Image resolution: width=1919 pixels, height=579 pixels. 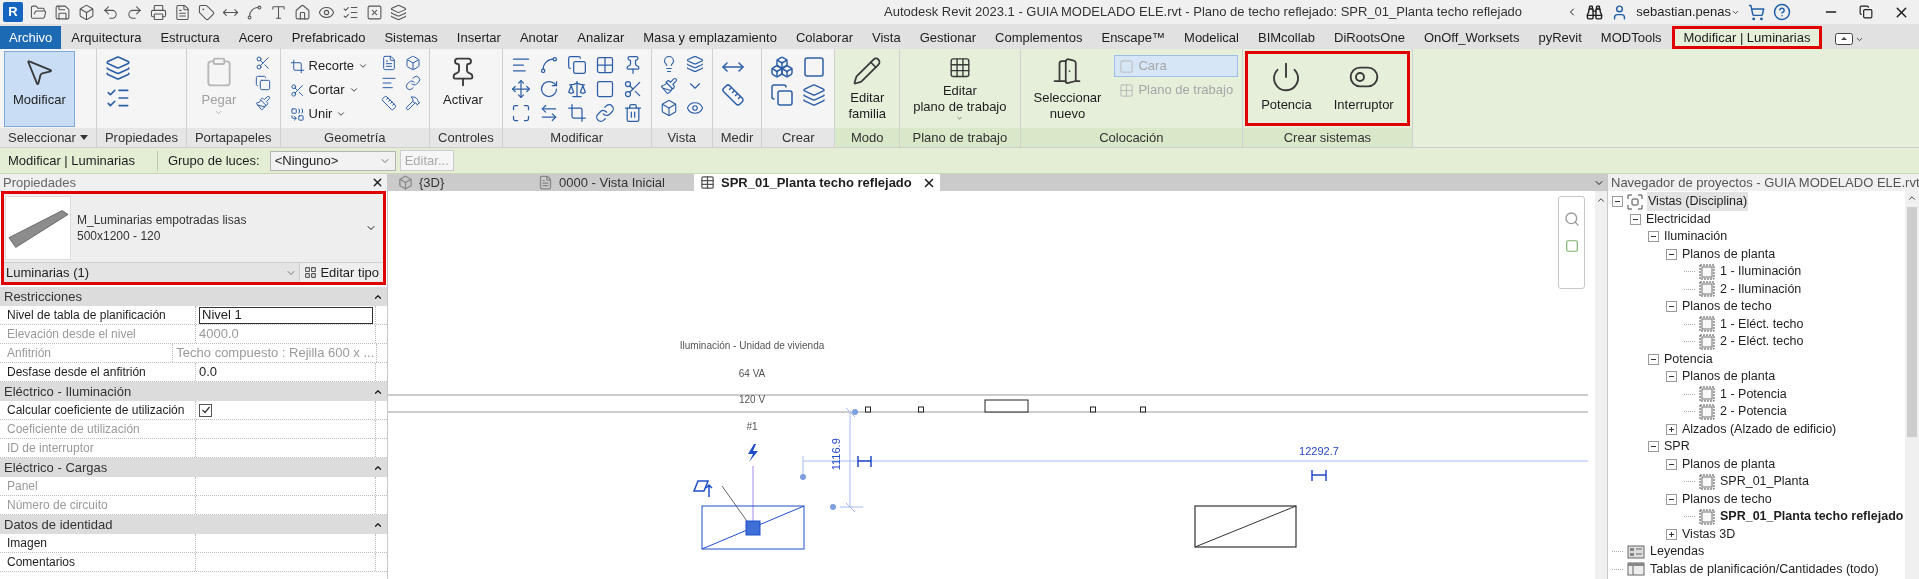 What do you see at coordinates (255, 37) in the screenshot?
I see `ribbon-tab: Acero` at bounding box center [255, 37].